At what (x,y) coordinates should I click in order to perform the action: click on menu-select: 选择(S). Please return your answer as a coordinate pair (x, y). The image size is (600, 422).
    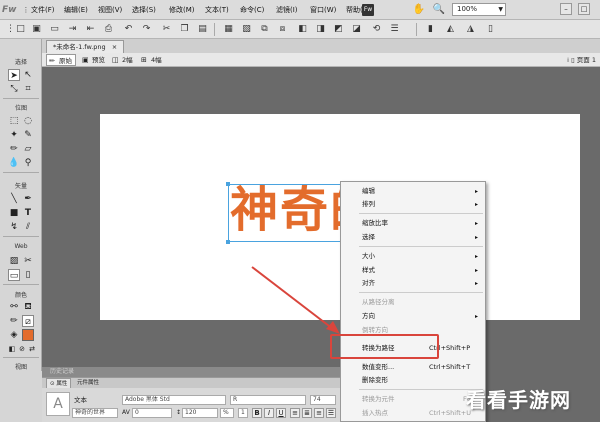
    Looking at the image, I should click on (144, 10).